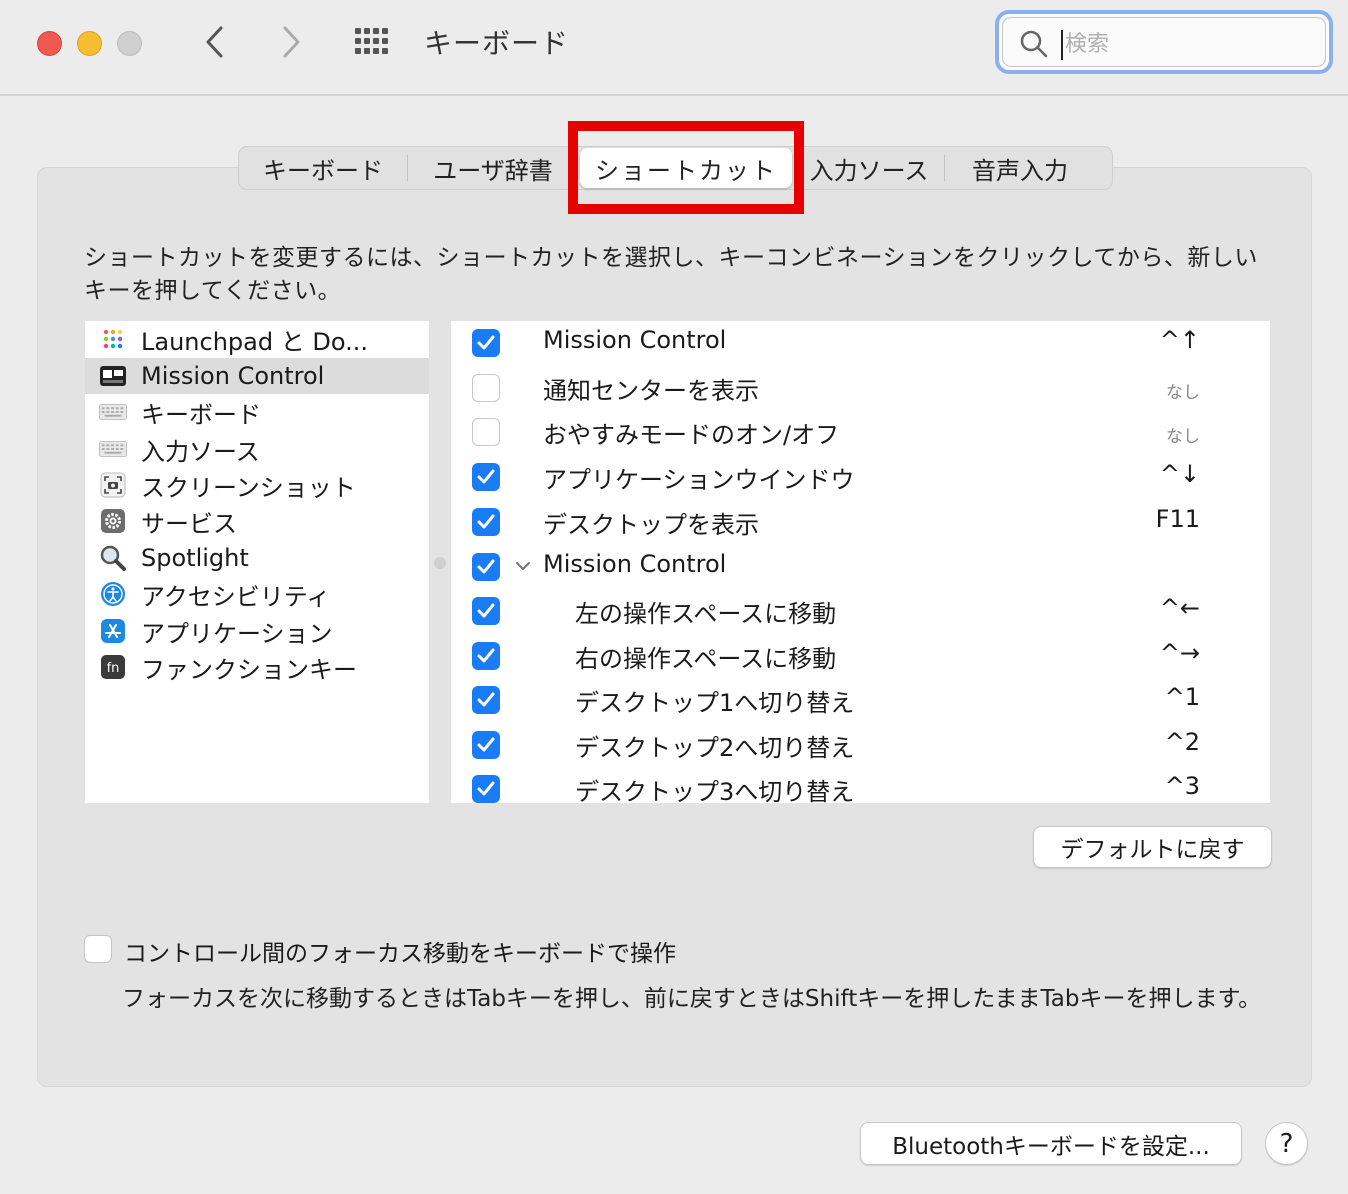 This screenshot has height=1194, width=1348. I want to click on sidebar-item-keyboard: キーボード, so click(257, 412).